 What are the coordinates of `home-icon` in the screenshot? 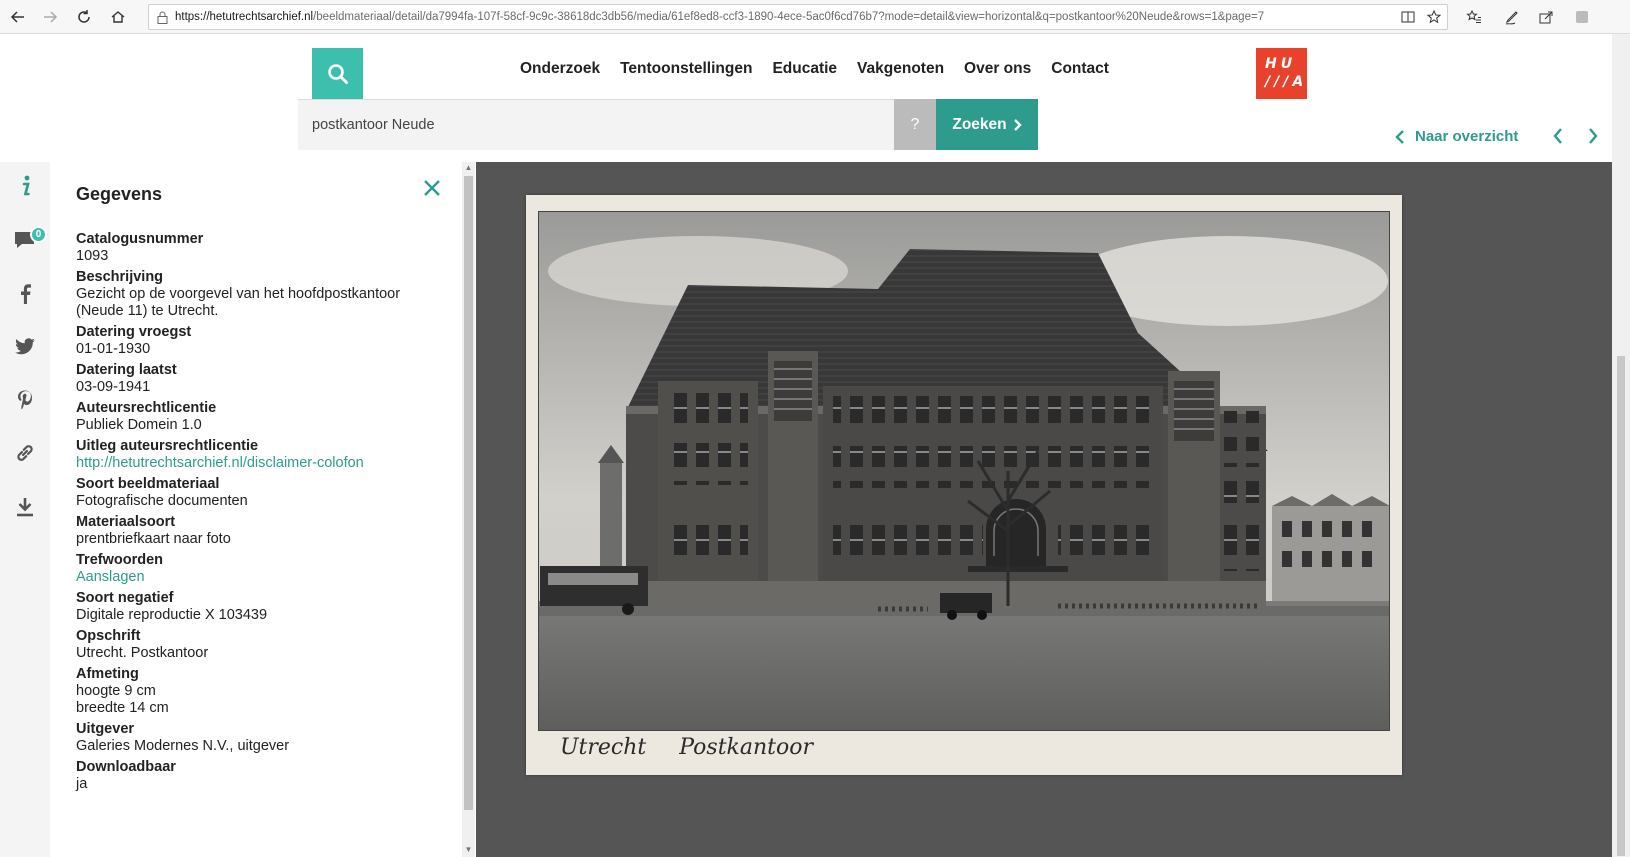 It's located at (118, 17).